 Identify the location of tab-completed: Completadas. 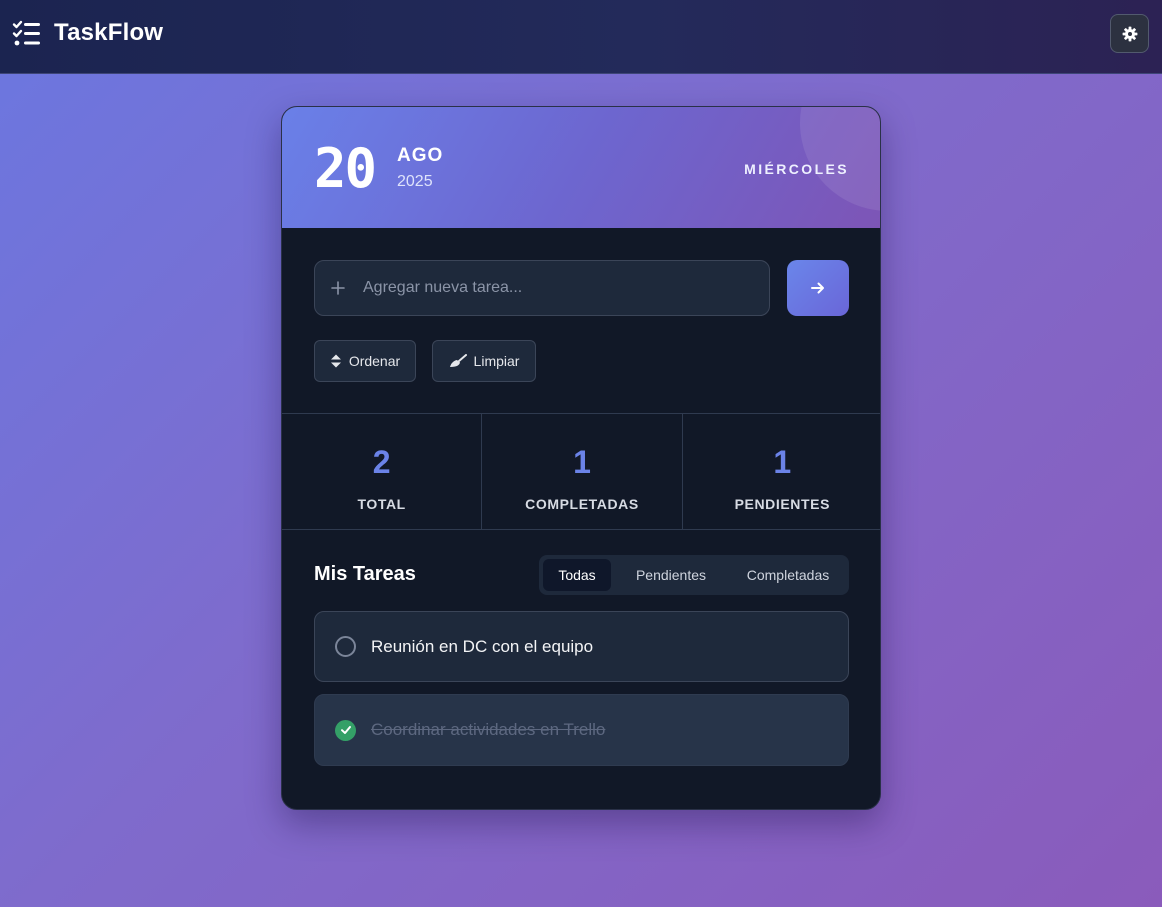
(788, 575).